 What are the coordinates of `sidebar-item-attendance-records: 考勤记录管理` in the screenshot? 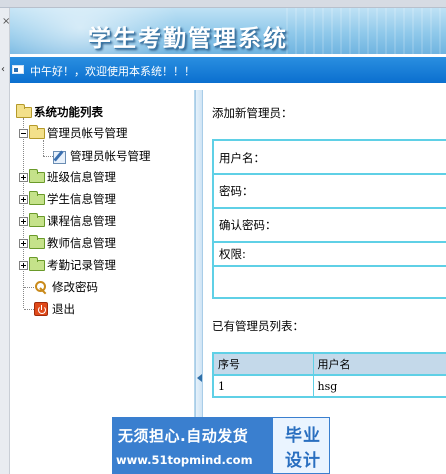 It's located at (67, 265).